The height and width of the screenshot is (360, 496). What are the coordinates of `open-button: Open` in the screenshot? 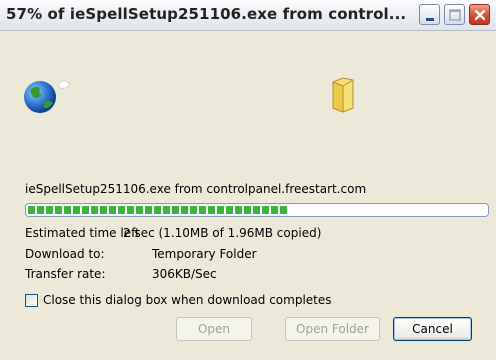 It's located at (214, 329).